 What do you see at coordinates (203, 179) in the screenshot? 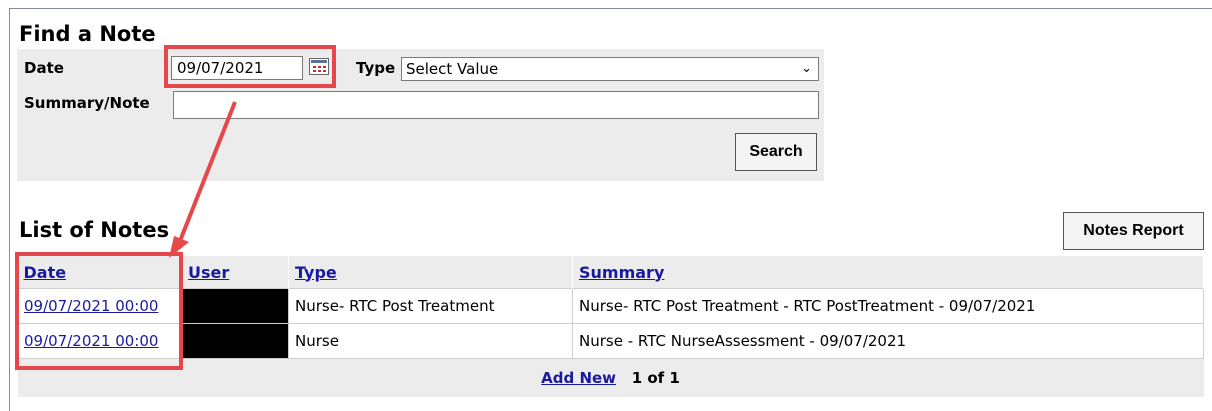
I see `annotation-arrow` at bounding box center [203, 179].